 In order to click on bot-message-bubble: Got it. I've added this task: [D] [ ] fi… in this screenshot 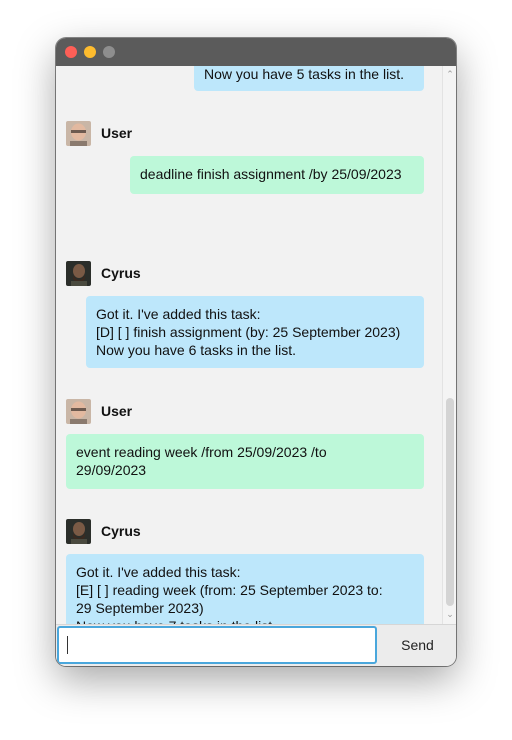, I will do `click(255, 332)`.